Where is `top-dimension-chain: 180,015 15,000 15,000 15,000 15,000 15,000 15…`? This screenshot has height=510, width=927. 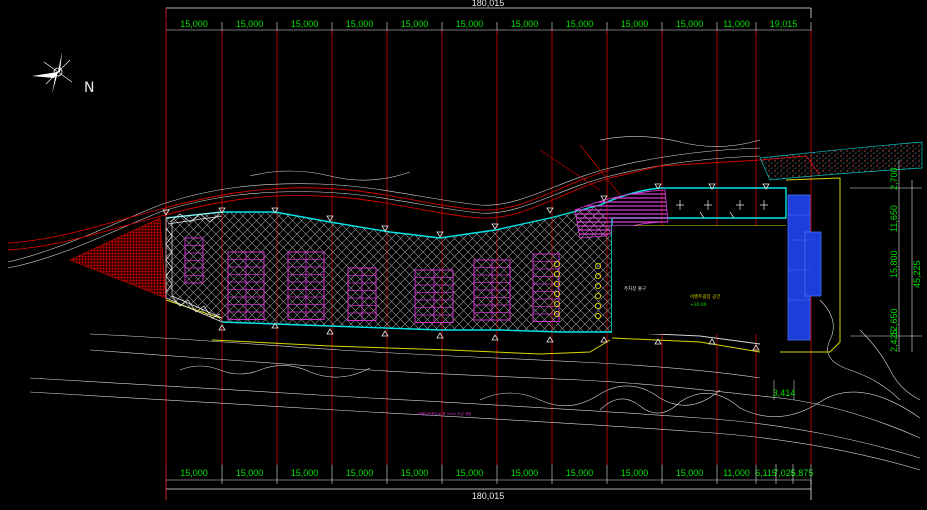 top-dimension-chain: 180,015 15,000 15,000 15,000 15,000 15,000 15… is located at coordinates (488, 17).